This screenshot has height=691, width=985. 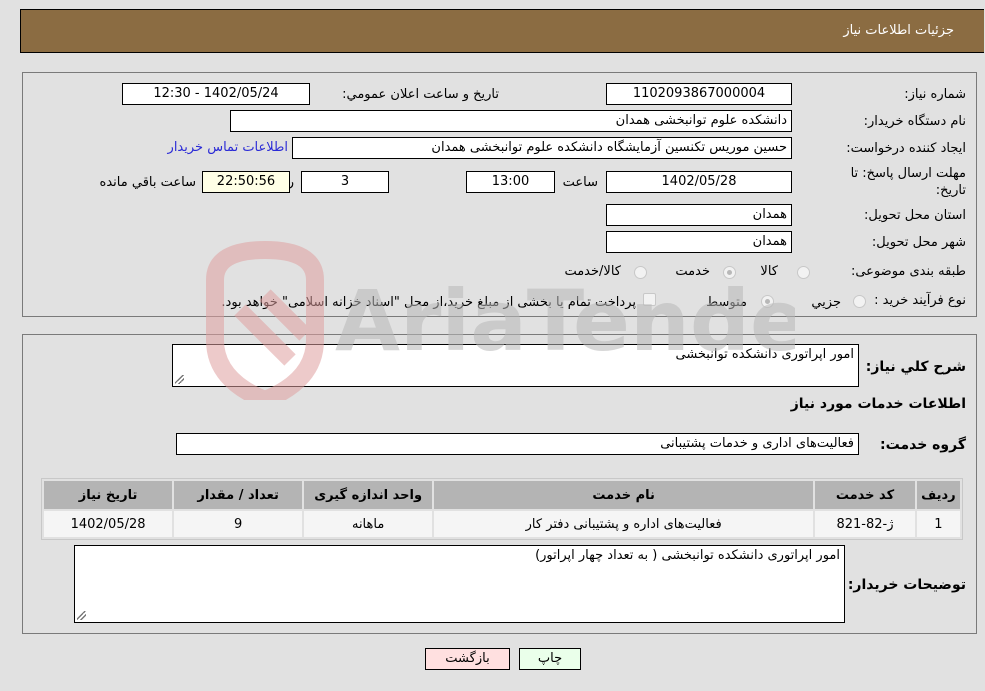 I want to click on category-option-goods: کالا, so click(x=769, y=271).